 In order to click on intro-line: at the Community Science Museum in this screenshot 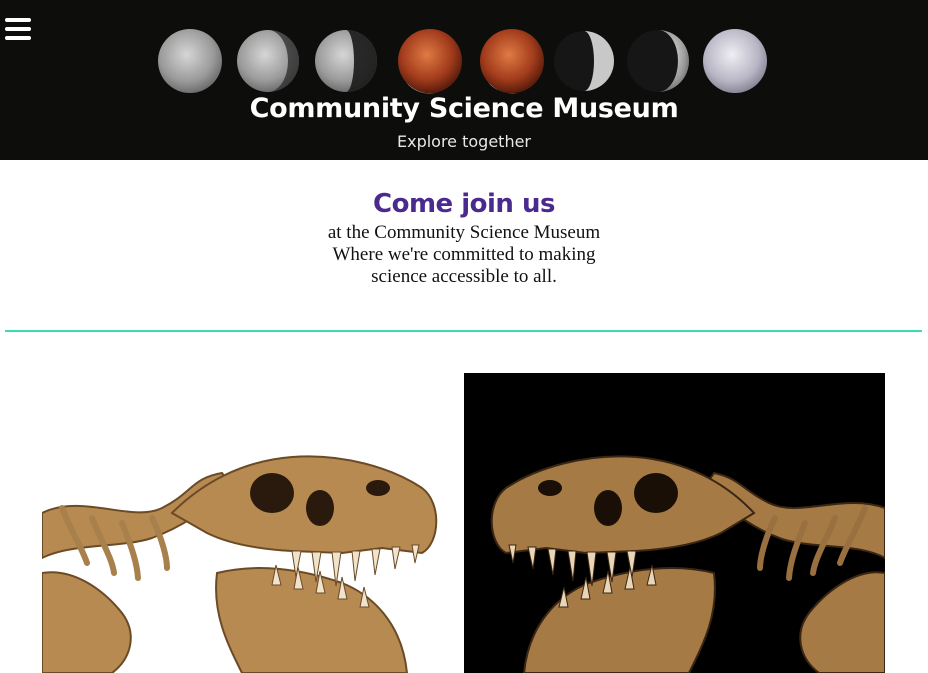, I will do `click(464, 232)`.